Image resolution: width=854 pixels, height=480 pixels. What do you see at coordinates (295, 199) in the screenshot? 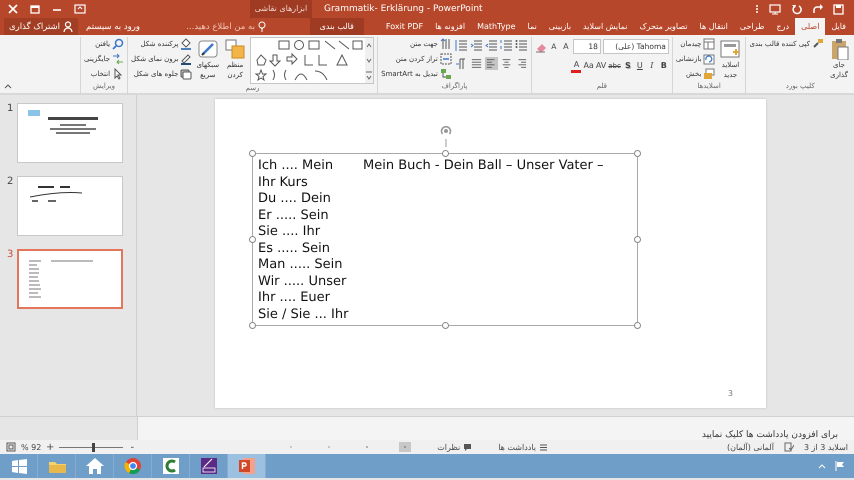
I see `text-paragraph: Du .... Dein` at bounding box center [295, 199].